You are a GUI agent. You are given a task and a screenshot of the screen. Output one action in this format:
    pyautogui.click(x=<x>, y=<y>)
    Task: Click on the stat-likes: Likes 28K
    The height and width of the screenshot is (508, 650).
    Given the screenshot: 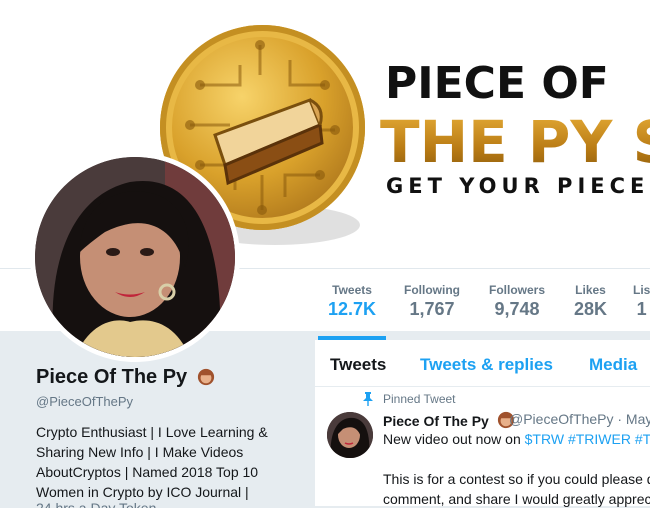 What is the action you would take?
    pyautogui.click(x=590, y=301)
    